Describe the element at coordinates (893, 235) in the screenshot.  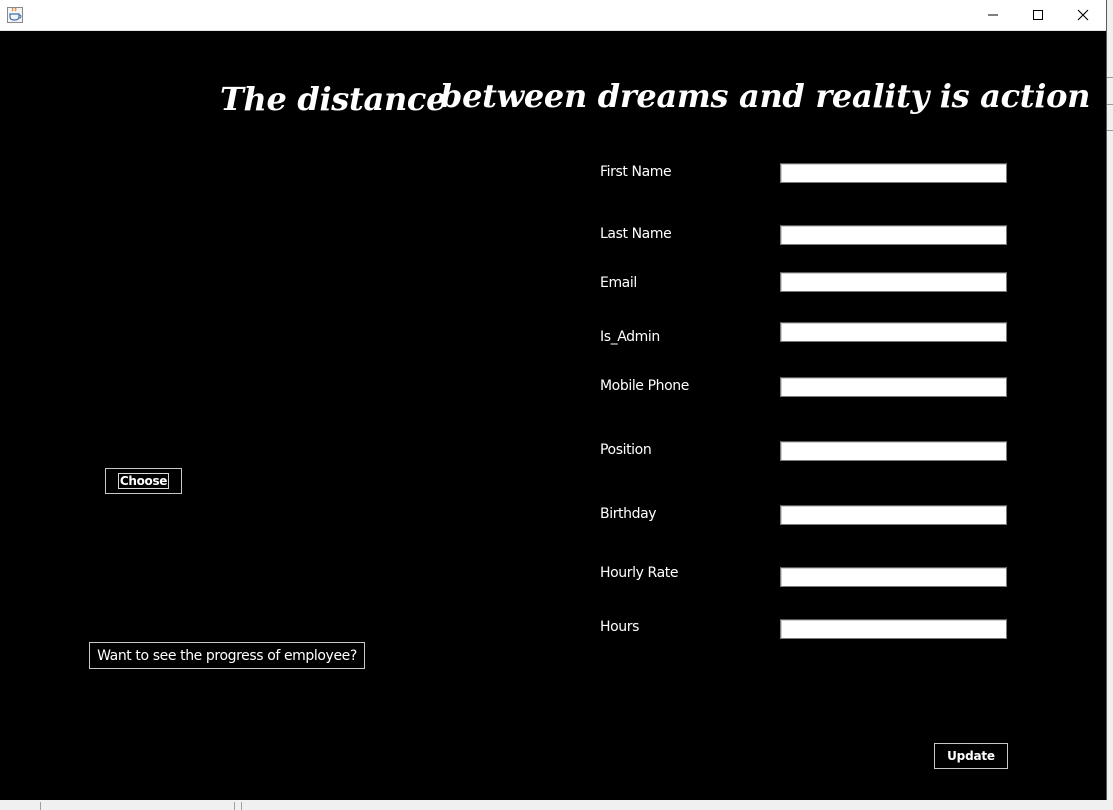
I see `last-name-field` at that location.